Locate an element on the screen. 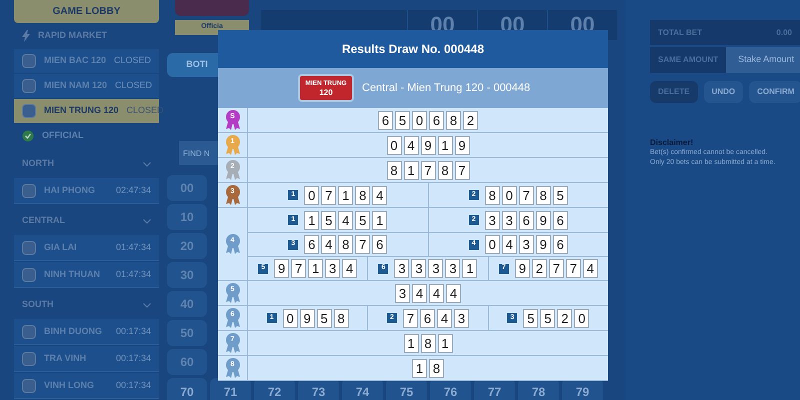 This screenshot has width=800, height=400. number-button: 30 is located at coordinates (187, 275).